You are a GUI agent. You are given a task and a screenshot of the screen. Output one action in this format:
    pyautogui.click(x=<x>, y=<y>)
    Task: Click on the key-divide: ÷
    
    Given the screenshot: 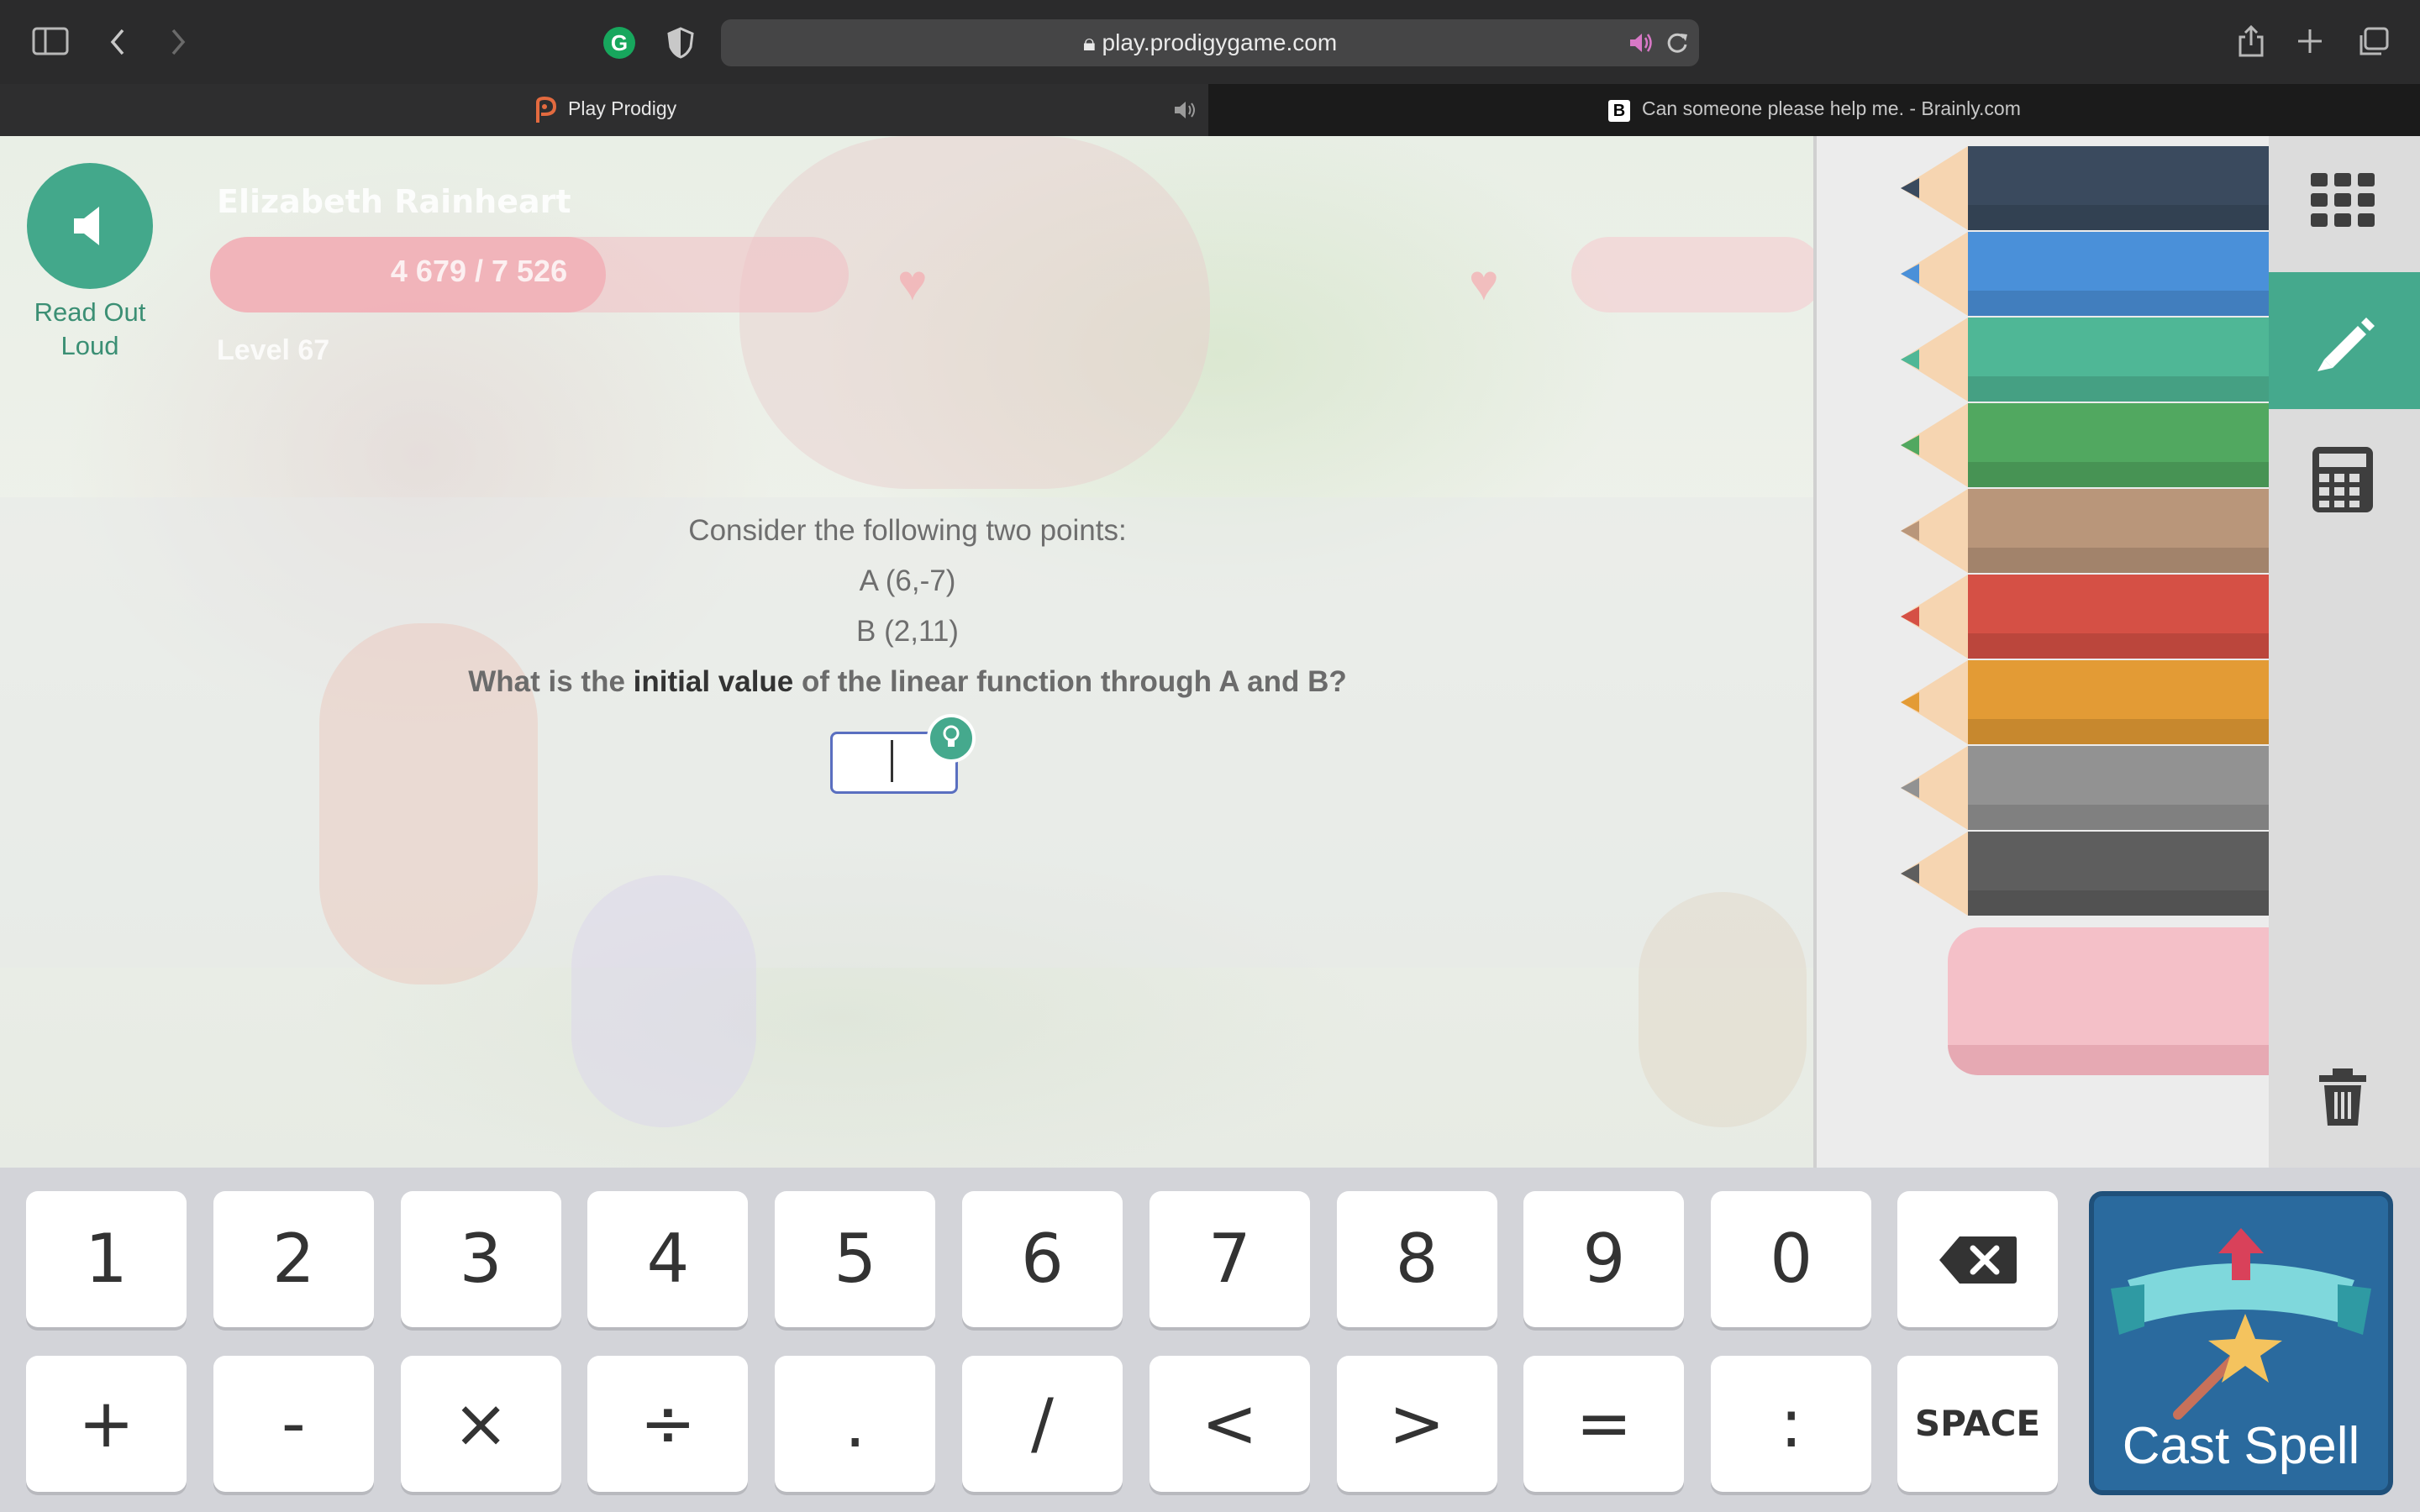 What is the action you would take?
    pyautogui.click(x=668, y=1424)
    